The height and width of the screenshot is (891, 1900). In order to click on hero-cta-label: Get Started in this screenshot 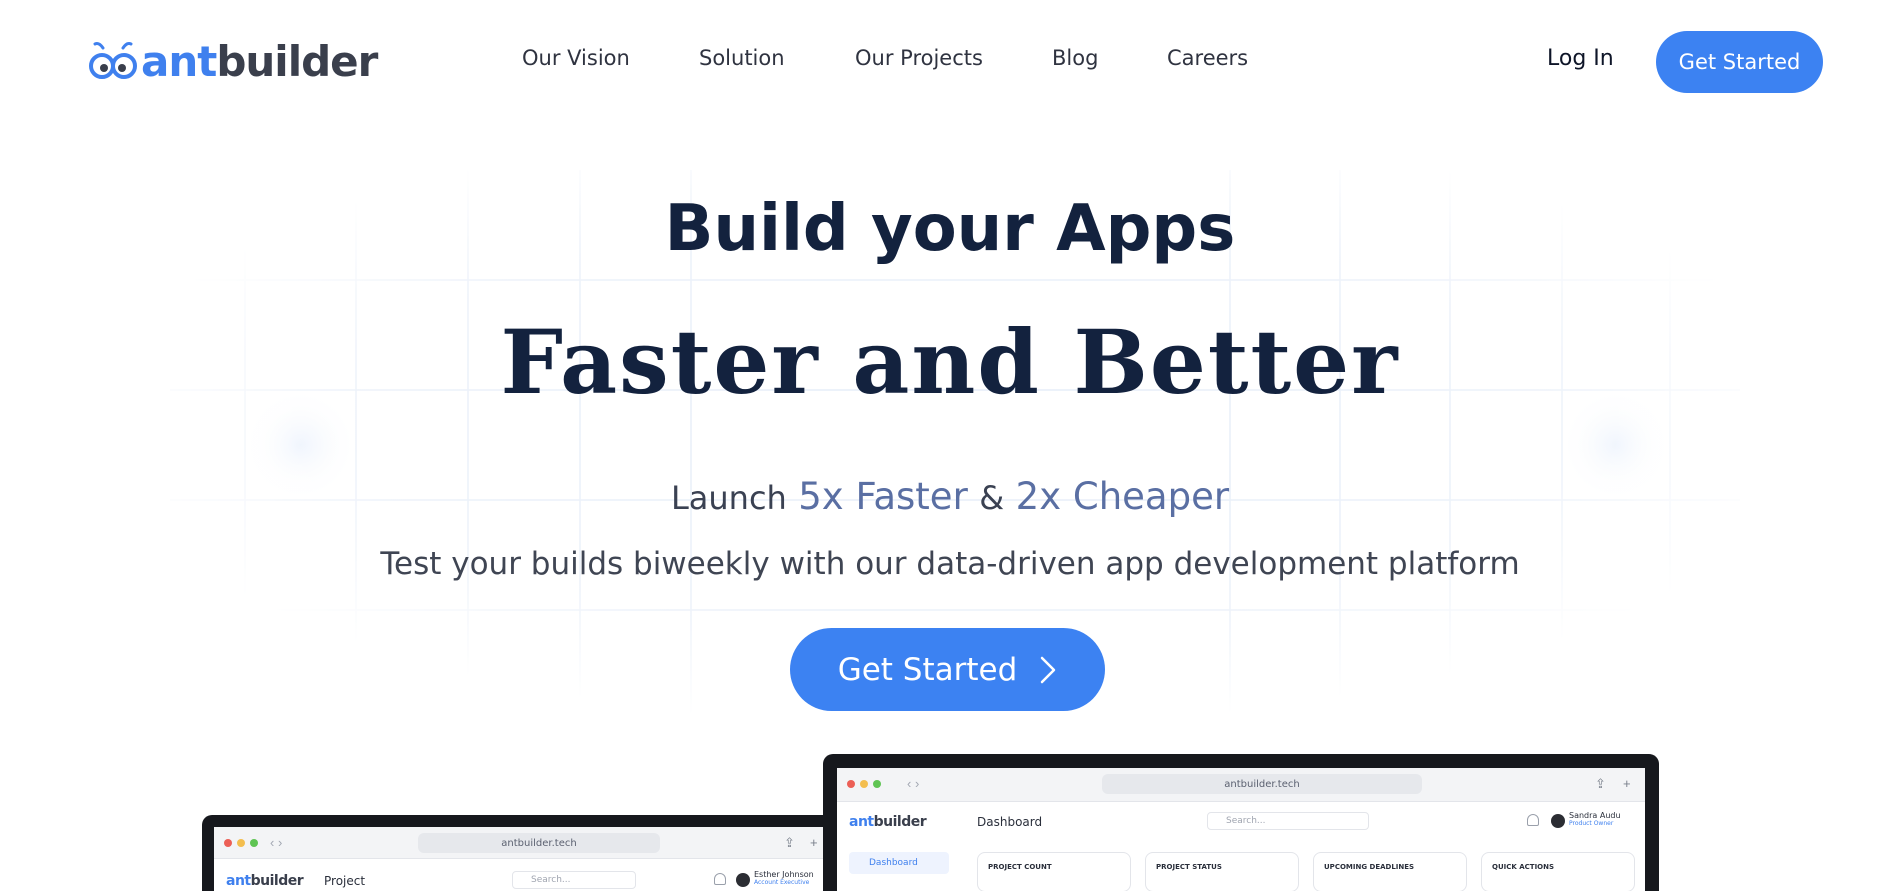, I will do `click(927, 669)`.